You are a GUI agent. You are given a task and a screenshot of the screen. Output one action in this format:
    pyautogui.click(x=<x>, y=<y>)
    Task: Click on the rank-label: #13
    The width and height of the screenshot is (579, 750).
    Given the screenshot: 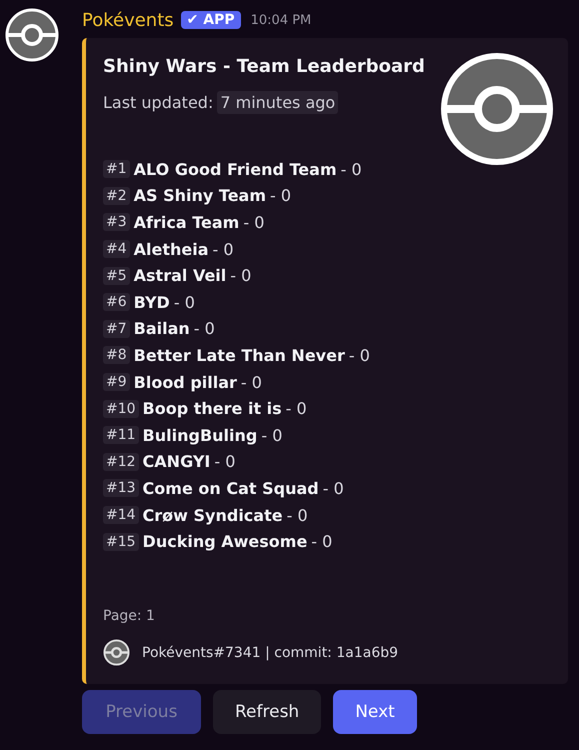 What is the action you would take?
    pyautogui.click(x=121, y=488)
    